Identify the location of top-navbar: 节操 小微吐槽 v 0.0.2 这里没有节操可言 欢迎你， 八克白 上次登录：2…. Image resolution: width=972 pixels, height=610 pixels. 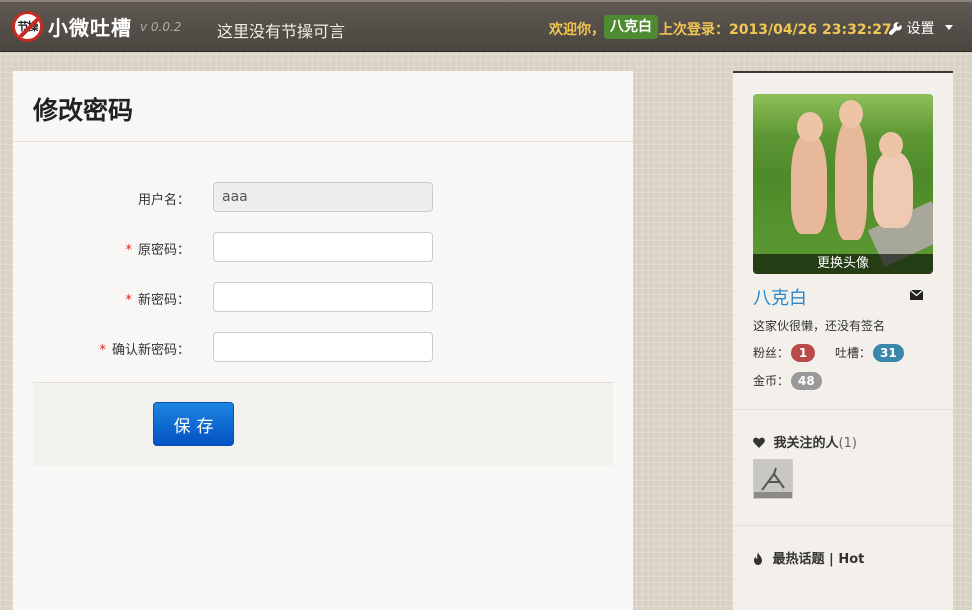
(486, 26).